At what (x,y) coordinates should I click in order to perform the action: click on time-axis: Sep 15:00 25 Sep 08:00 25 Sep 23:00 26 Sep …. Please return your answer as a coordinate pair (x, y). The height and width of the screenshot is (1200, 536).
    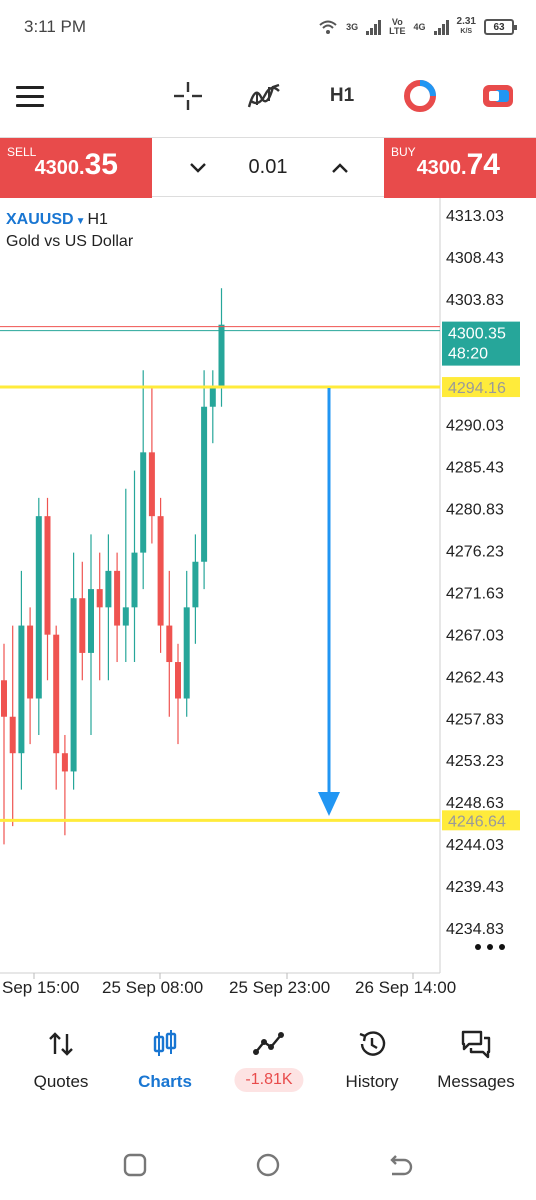
    Looking at the image, I should click on (229, 985).